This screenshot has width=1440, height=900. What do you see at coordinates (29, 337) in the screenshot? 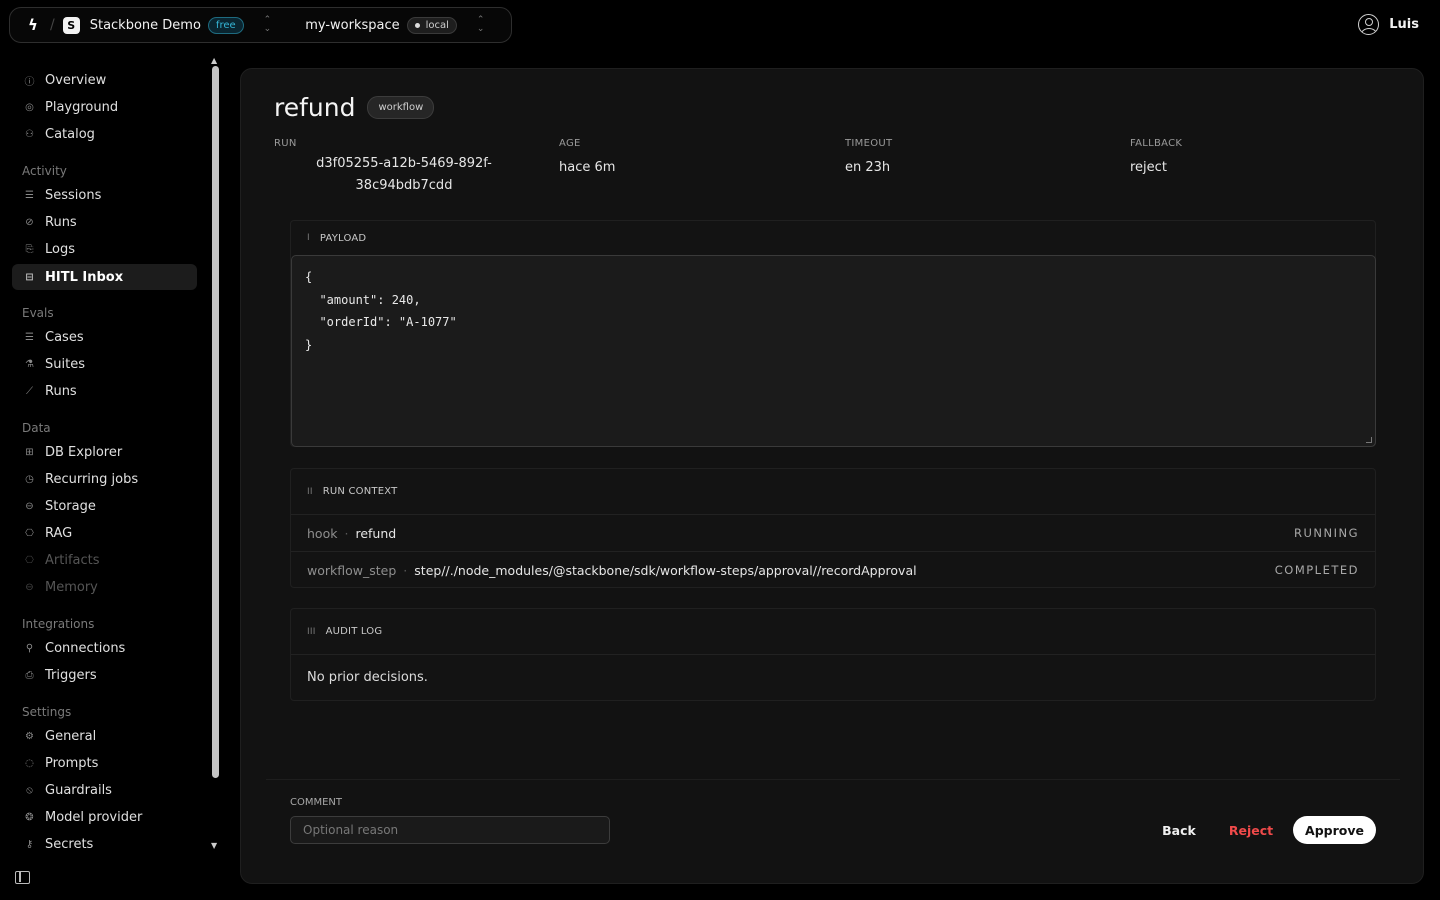
I see `list-check-icon: ☰` at bounding box center [29, 337].